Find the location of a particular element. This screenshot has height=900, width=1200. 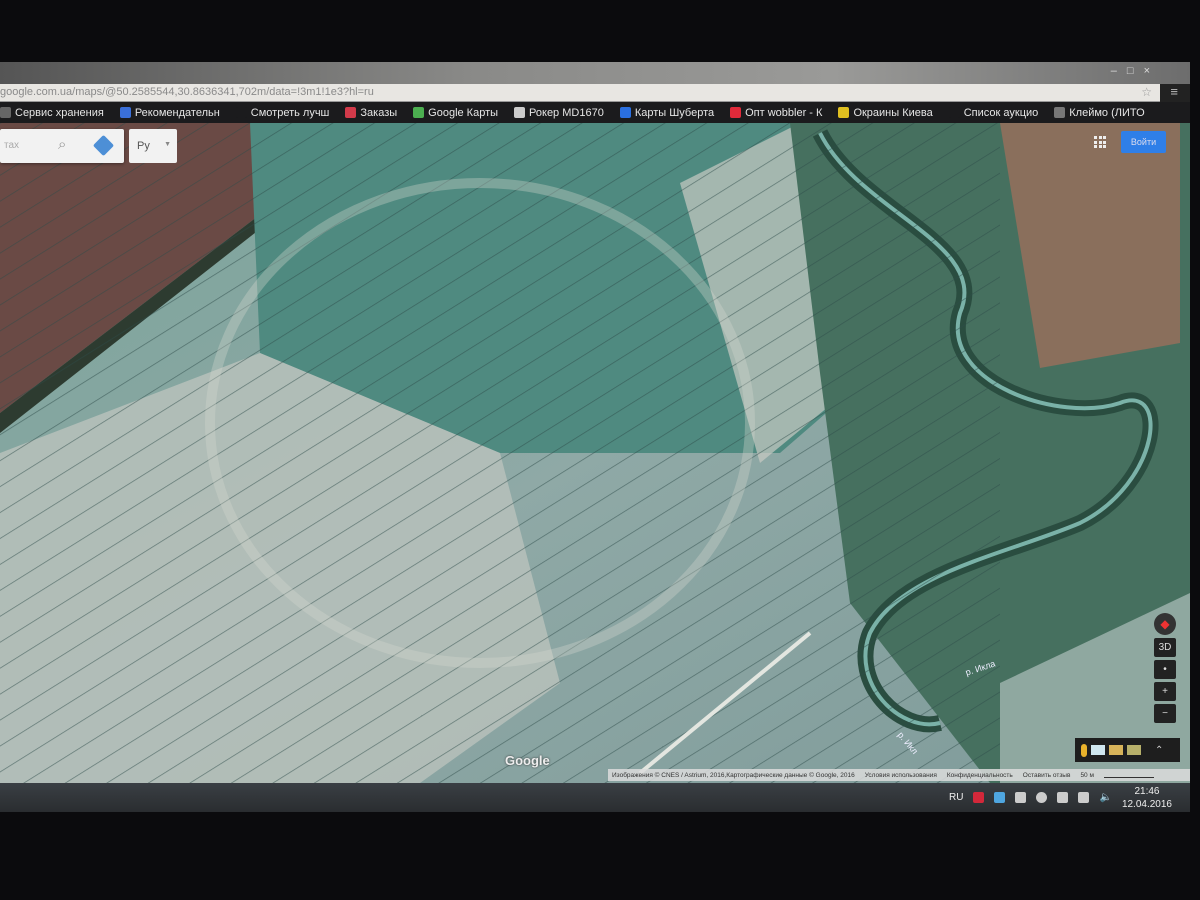

bookmark-item: Рекомендательн is located at coordinates (169, 112).